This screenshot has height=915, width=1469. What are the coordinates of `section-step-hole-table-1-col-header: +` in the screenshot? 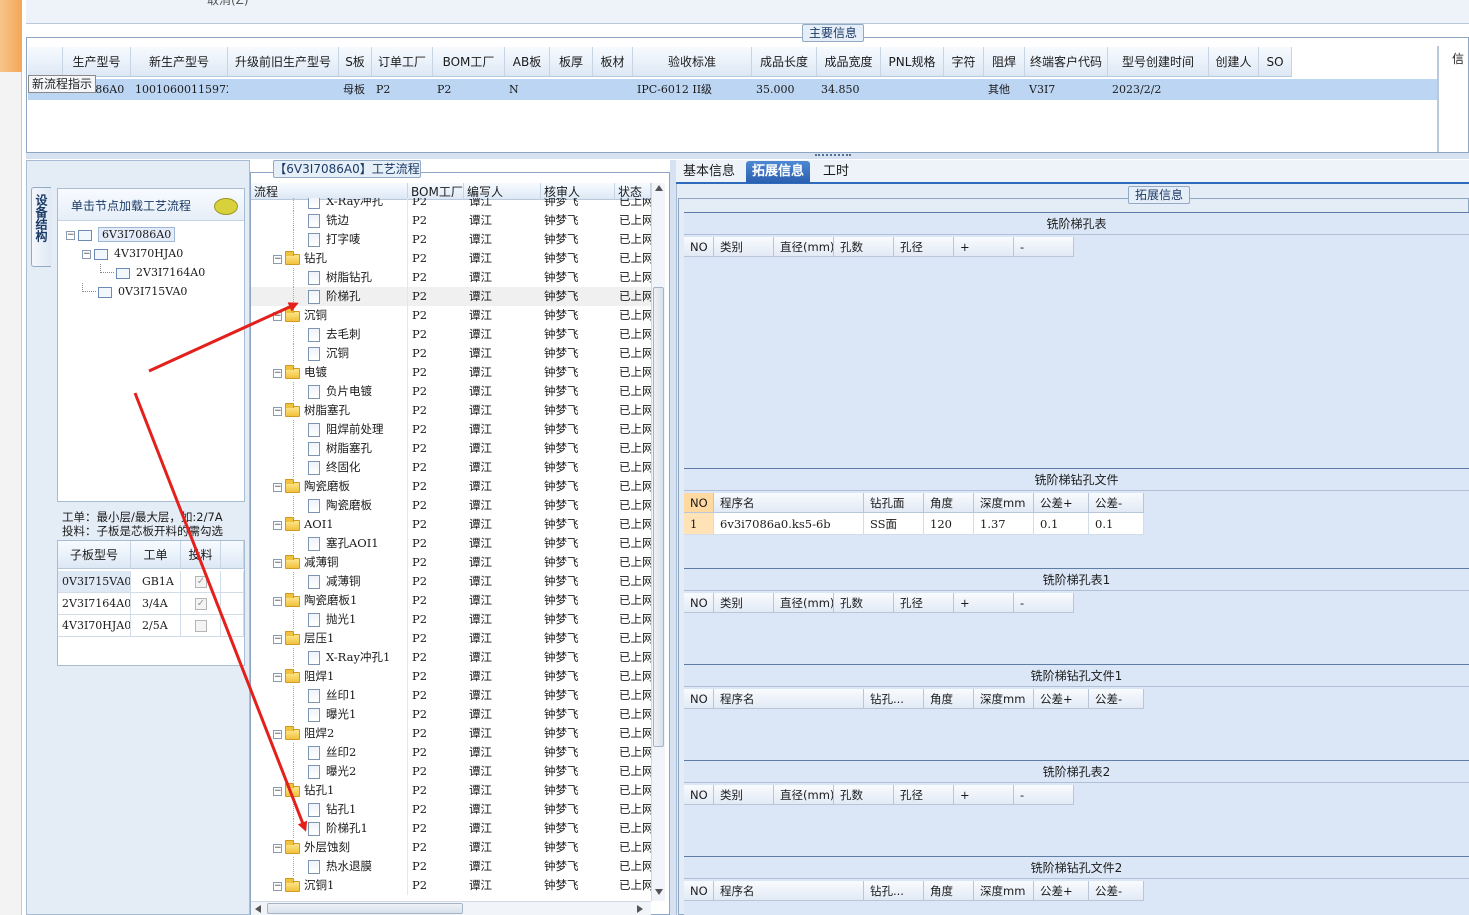 It's located at (984, 603).